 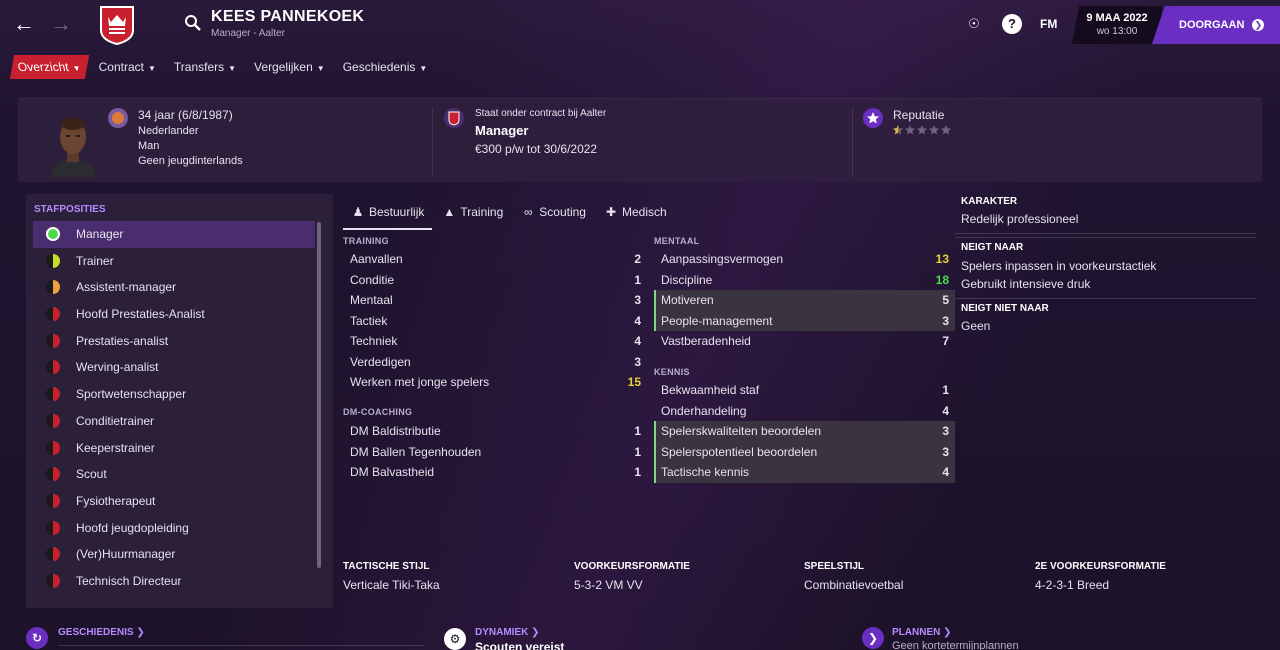 I want to click on club-crest-icon, so click(x=117, y=25).